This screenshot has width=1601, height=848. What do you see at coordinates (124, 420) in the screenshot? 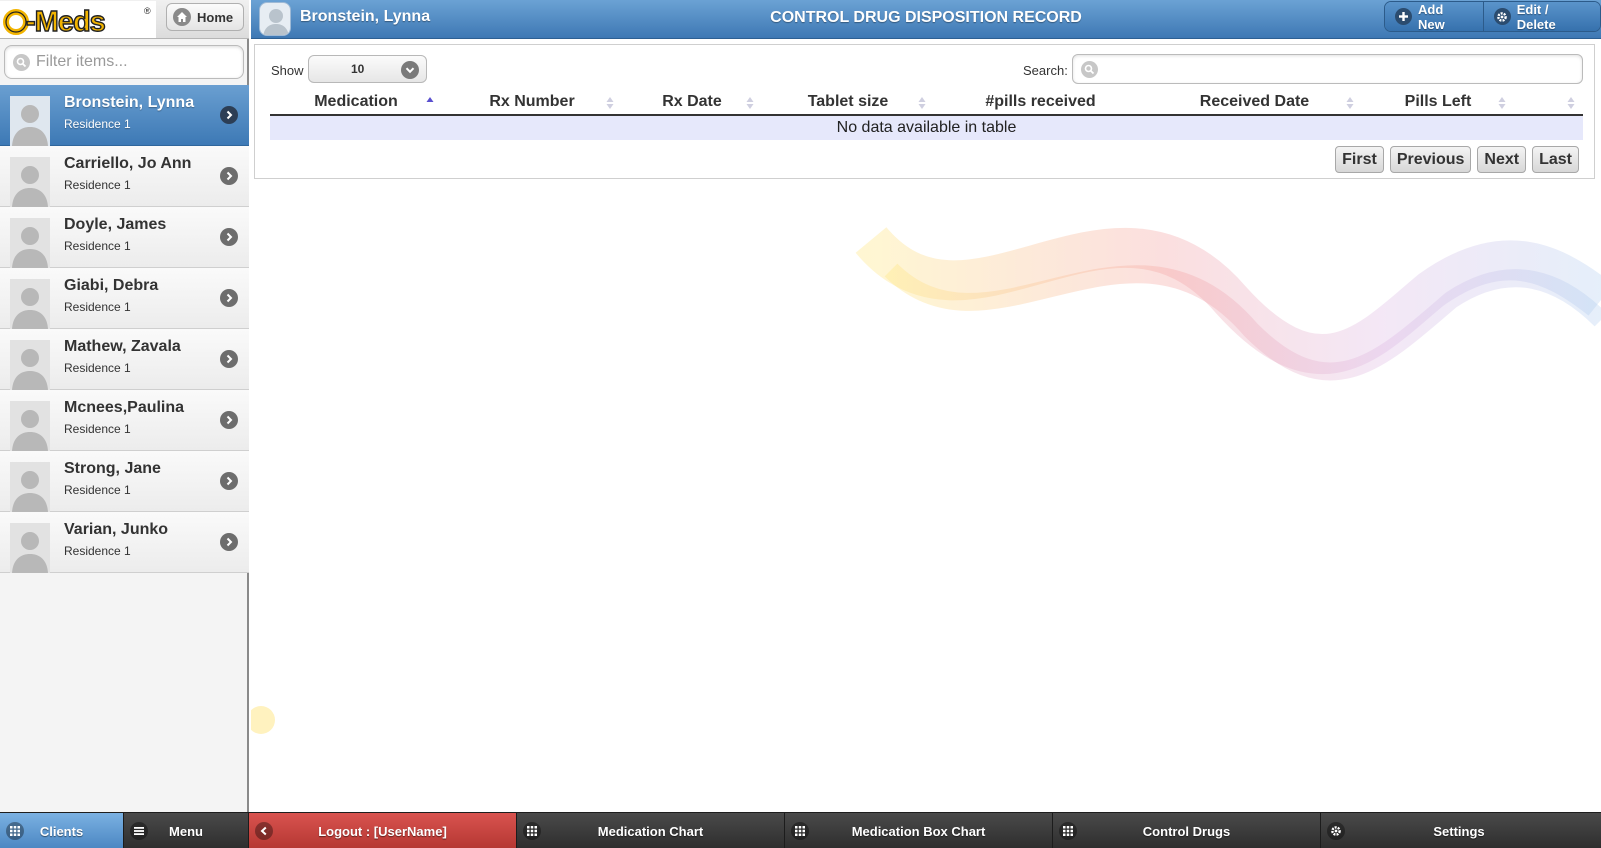
I see `client-list-item: Mcnees,Paulina Residence 1` at bounding box center [124, 420].